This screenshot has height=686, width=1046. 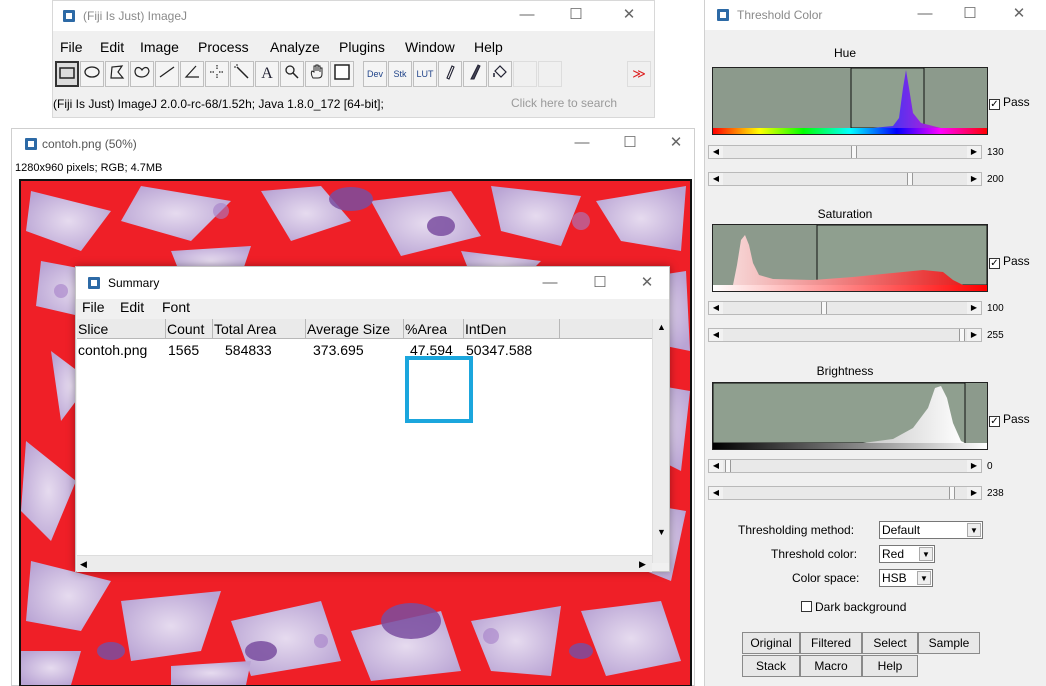 What do you see at coordinates (112, 47) in the screenshot?
I see `menu-edit: Edit` at bounding box center [112, 47].